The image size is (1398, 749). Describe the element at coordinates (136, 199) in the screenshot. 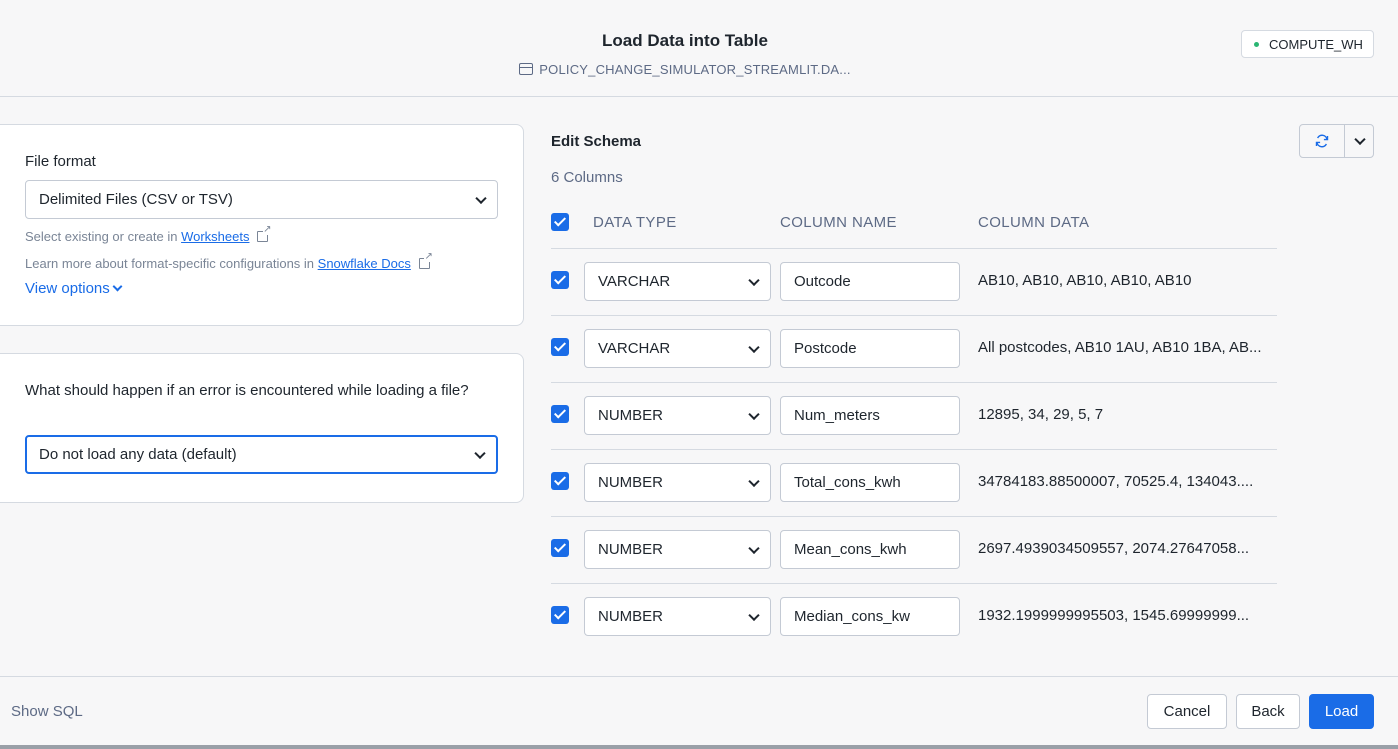

I see `file-format-value: Delimited Files (CSV or TSV)` at that location.